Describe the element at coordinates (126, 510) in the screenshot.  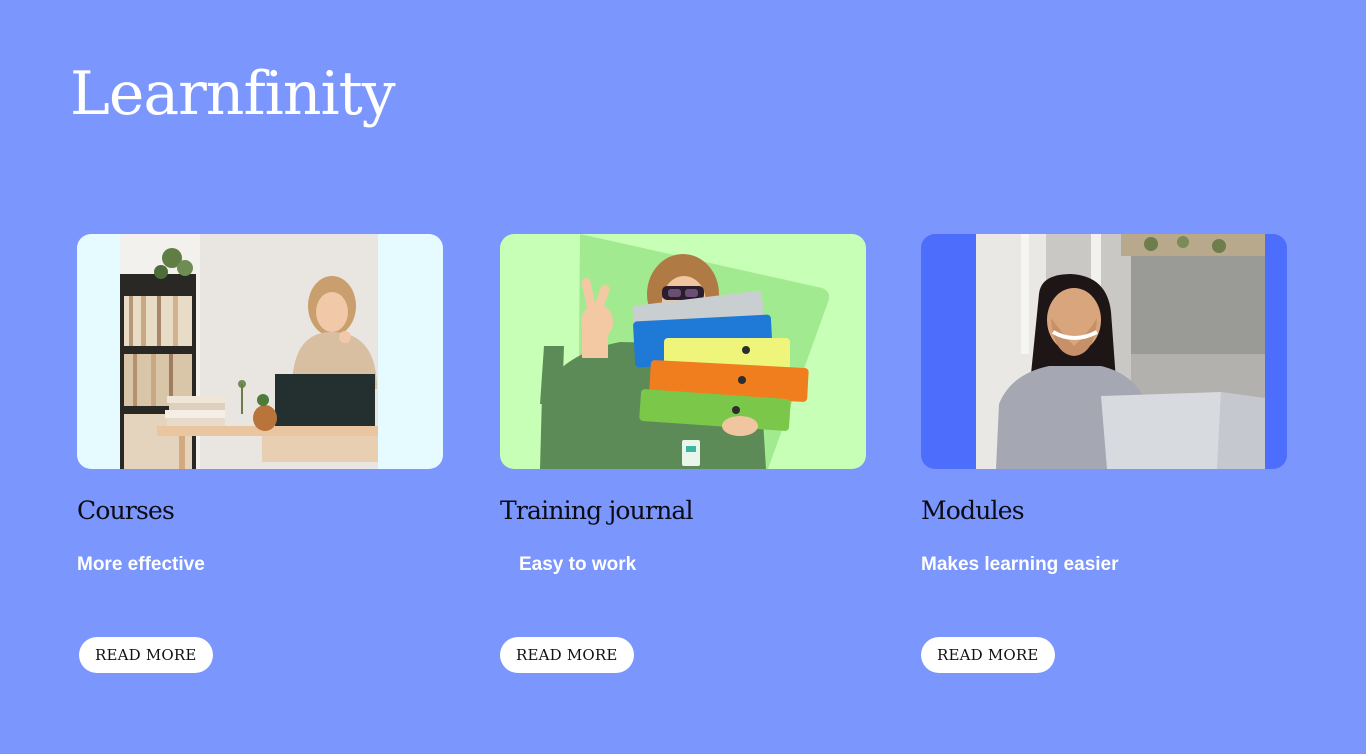
I see `card-title: Courses` at that location.